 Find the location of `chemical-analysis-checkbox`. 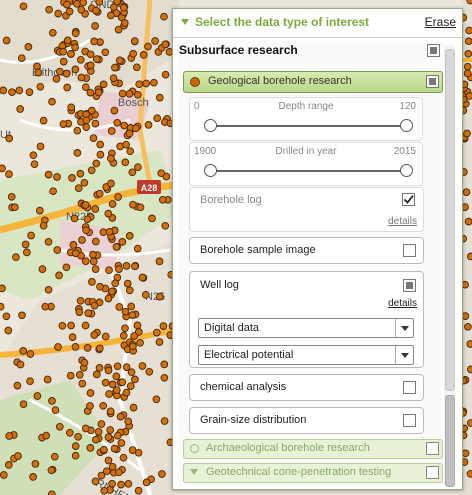

chemical-analysis-checkbox is located at coordinates (409, 387).